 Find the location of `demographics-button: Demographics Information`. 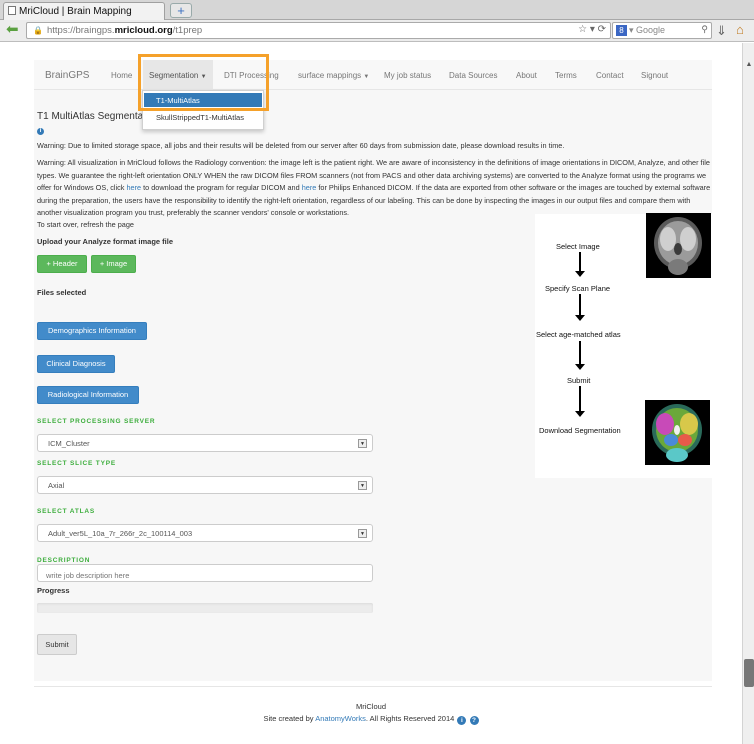

demographics-button: Demographics Information is located at coordinates (92, 331).